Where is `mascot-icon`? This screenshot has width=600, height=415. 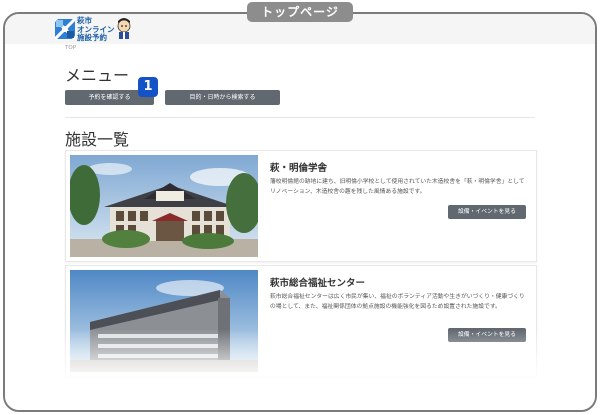
mascot-icon is located at coordinates (124, 28).